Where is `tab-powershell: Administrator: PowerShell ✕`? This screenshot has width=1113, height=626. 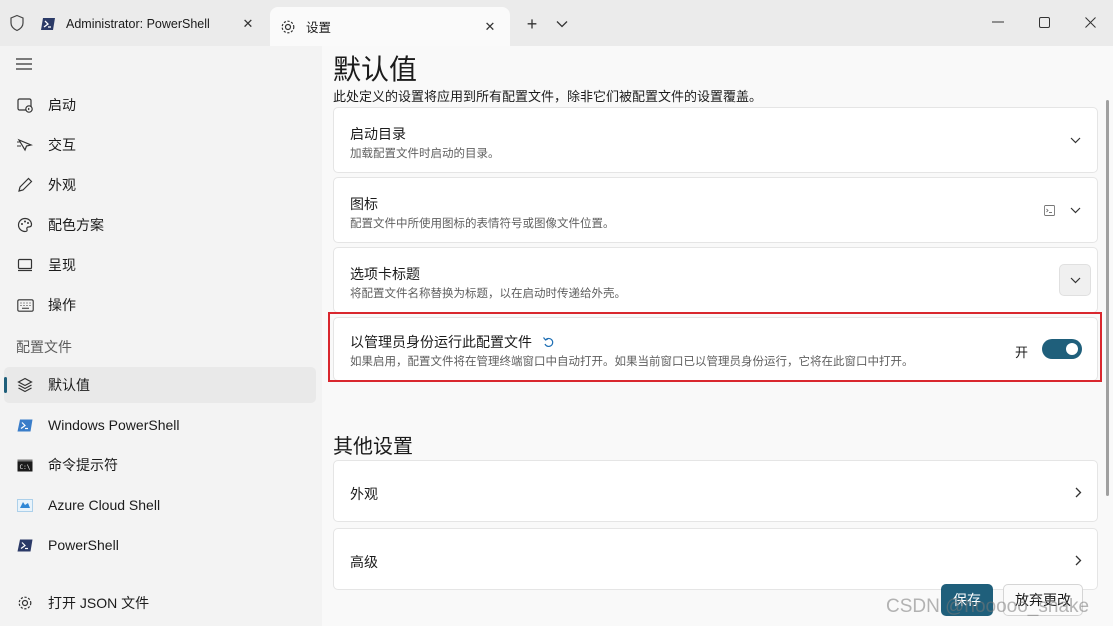 tab-powershell: Administrator: PowerShell ✕ is located at coordinates (149, 24).